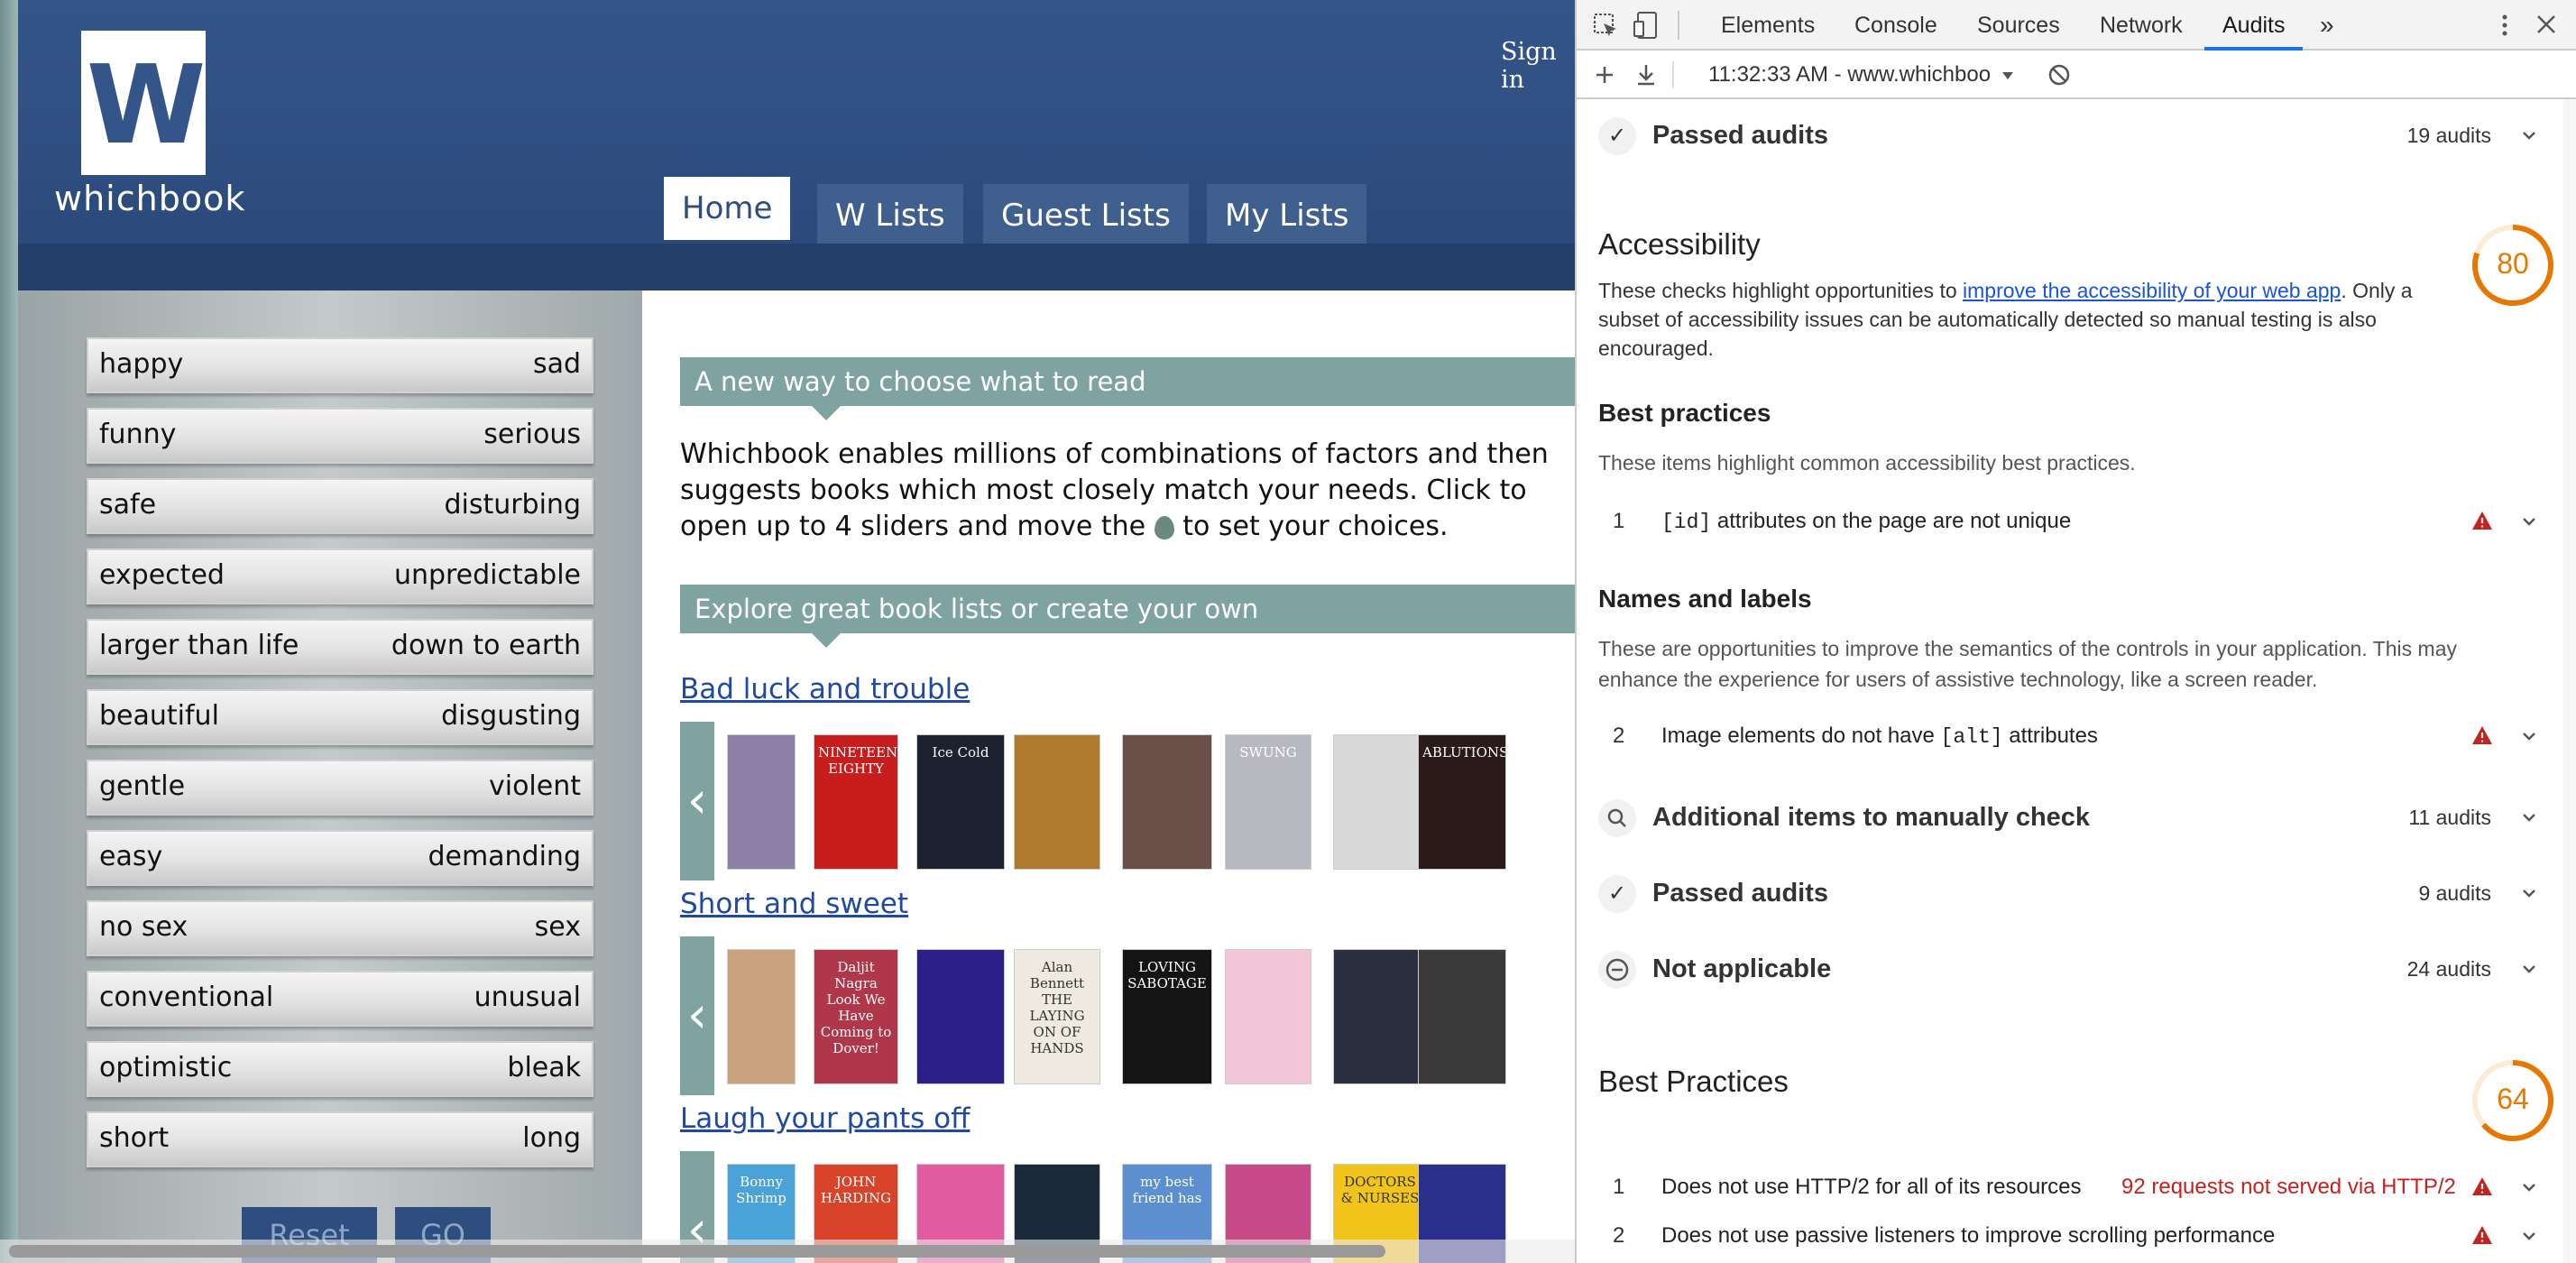  I want to click on plus-icon, so click(1604, 74).